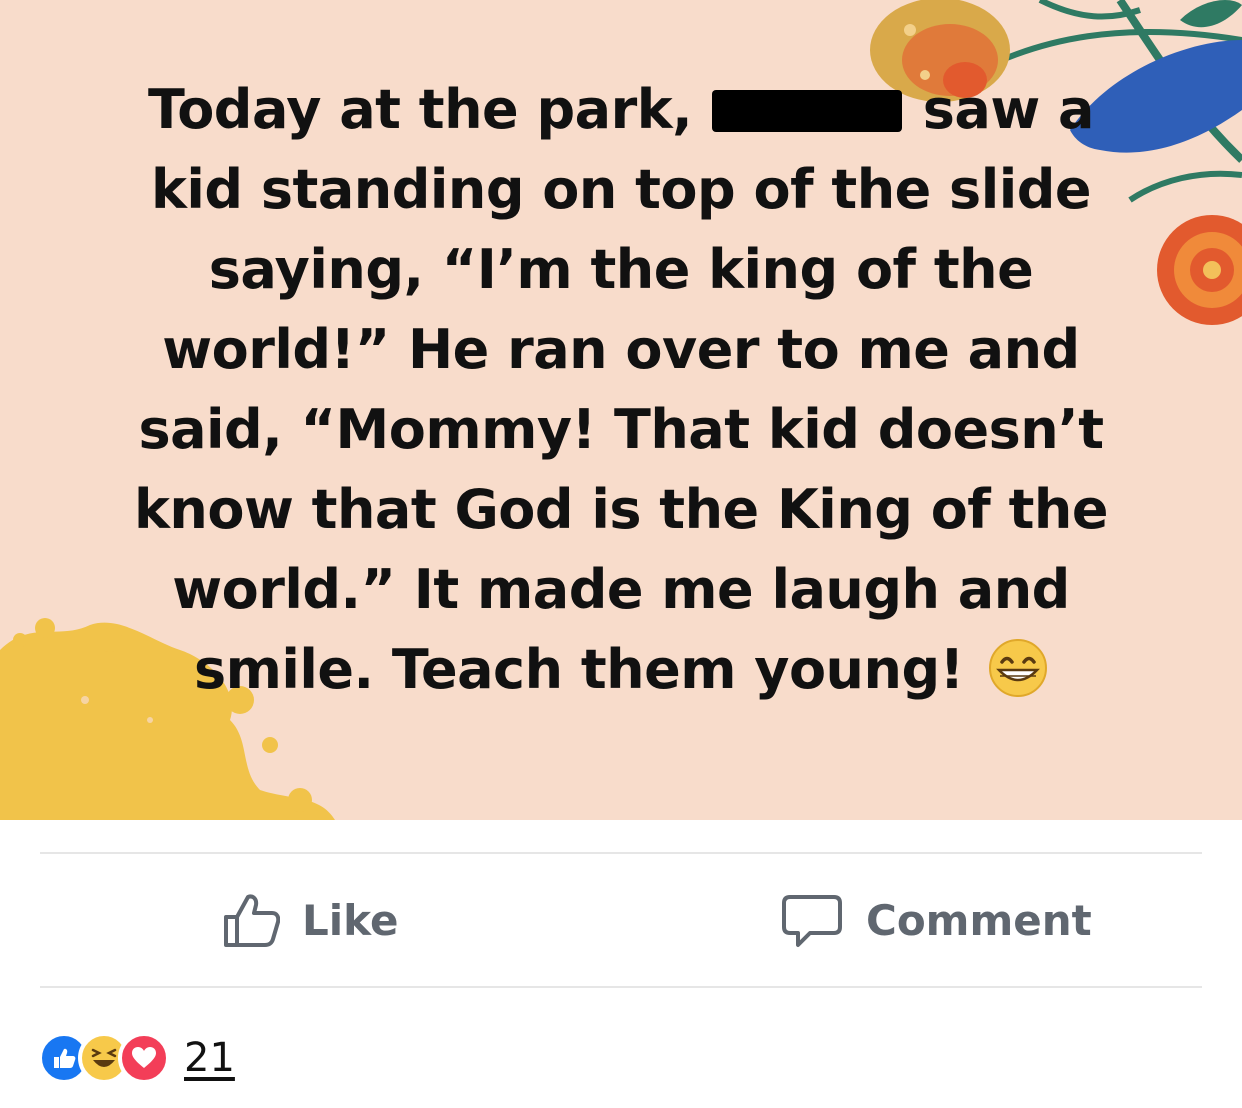  Describe the element at coordinates (252, 920) in the screenshot. I see `thumbs-up-icon` at that location.